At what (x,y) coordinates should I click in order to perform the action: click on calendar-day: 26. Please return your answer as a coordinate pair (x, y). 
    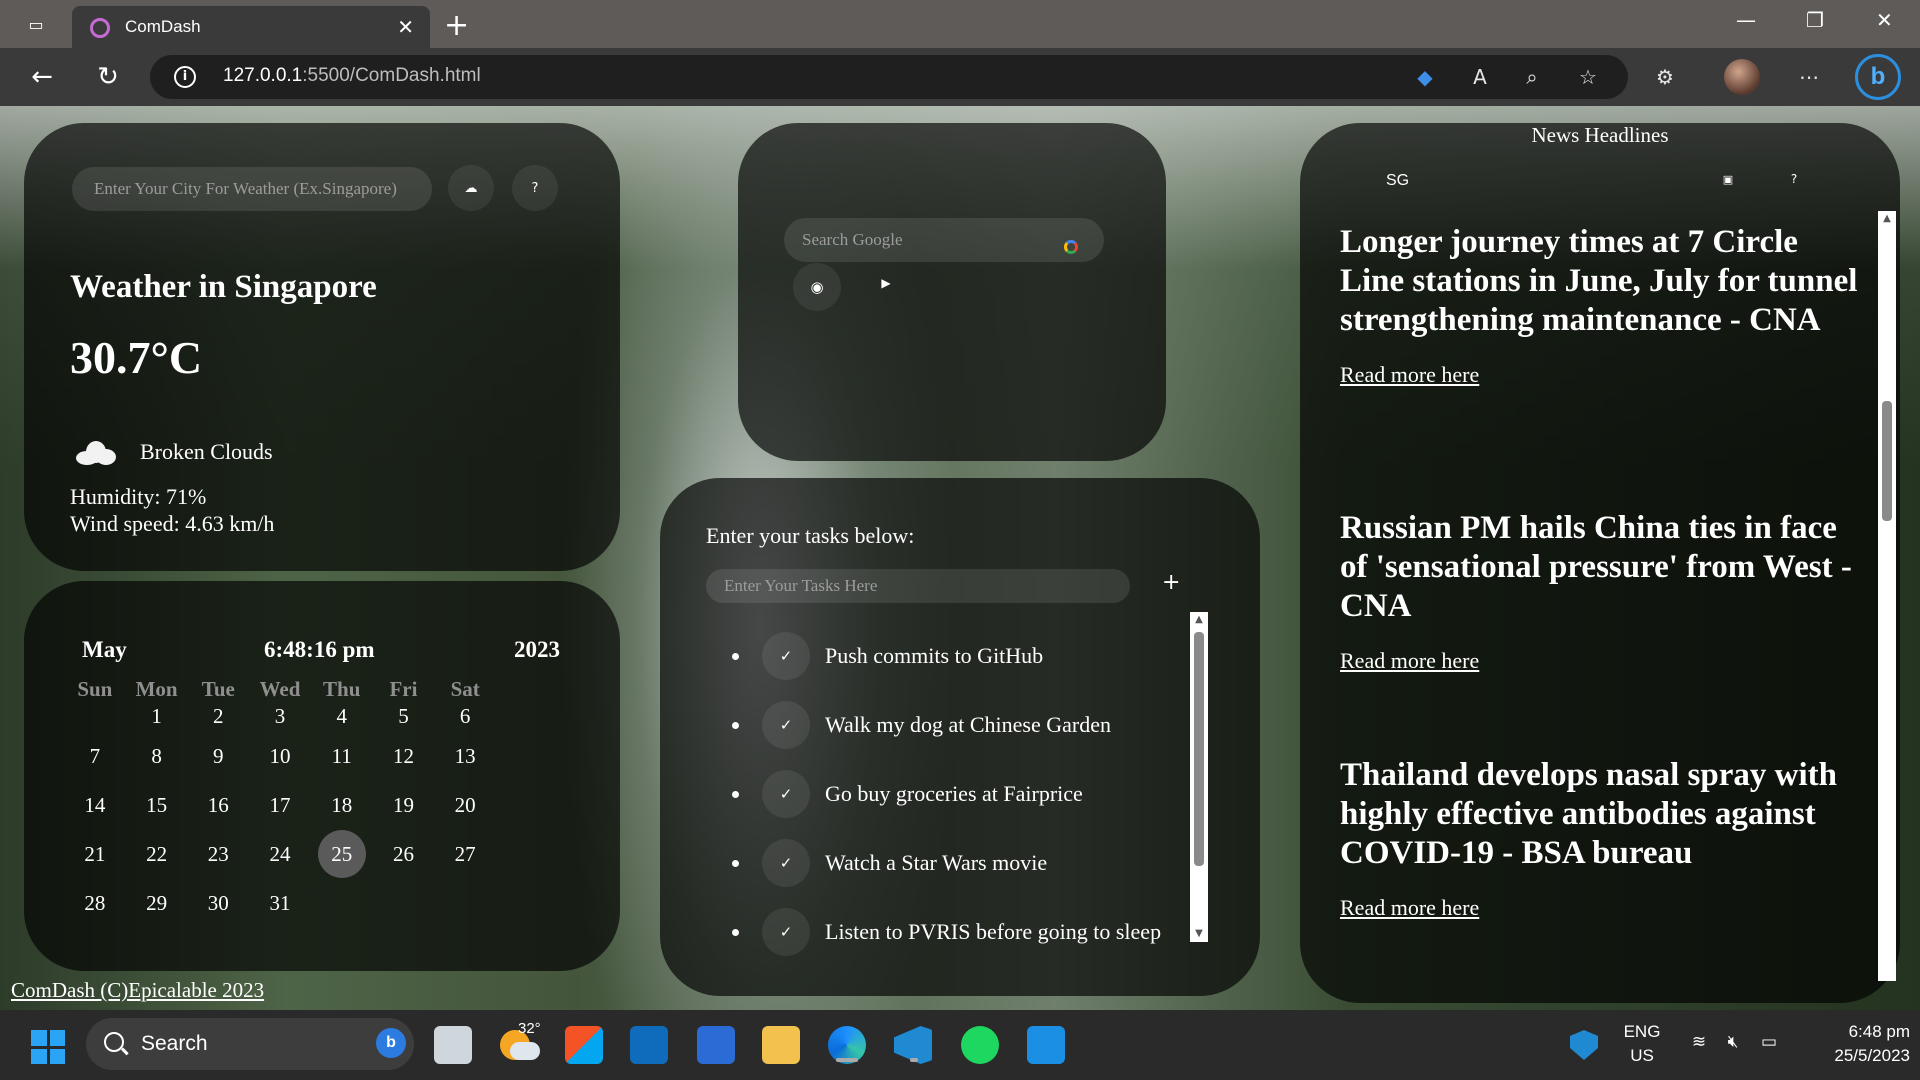
    Looking at the image, I should click on (403, 854).